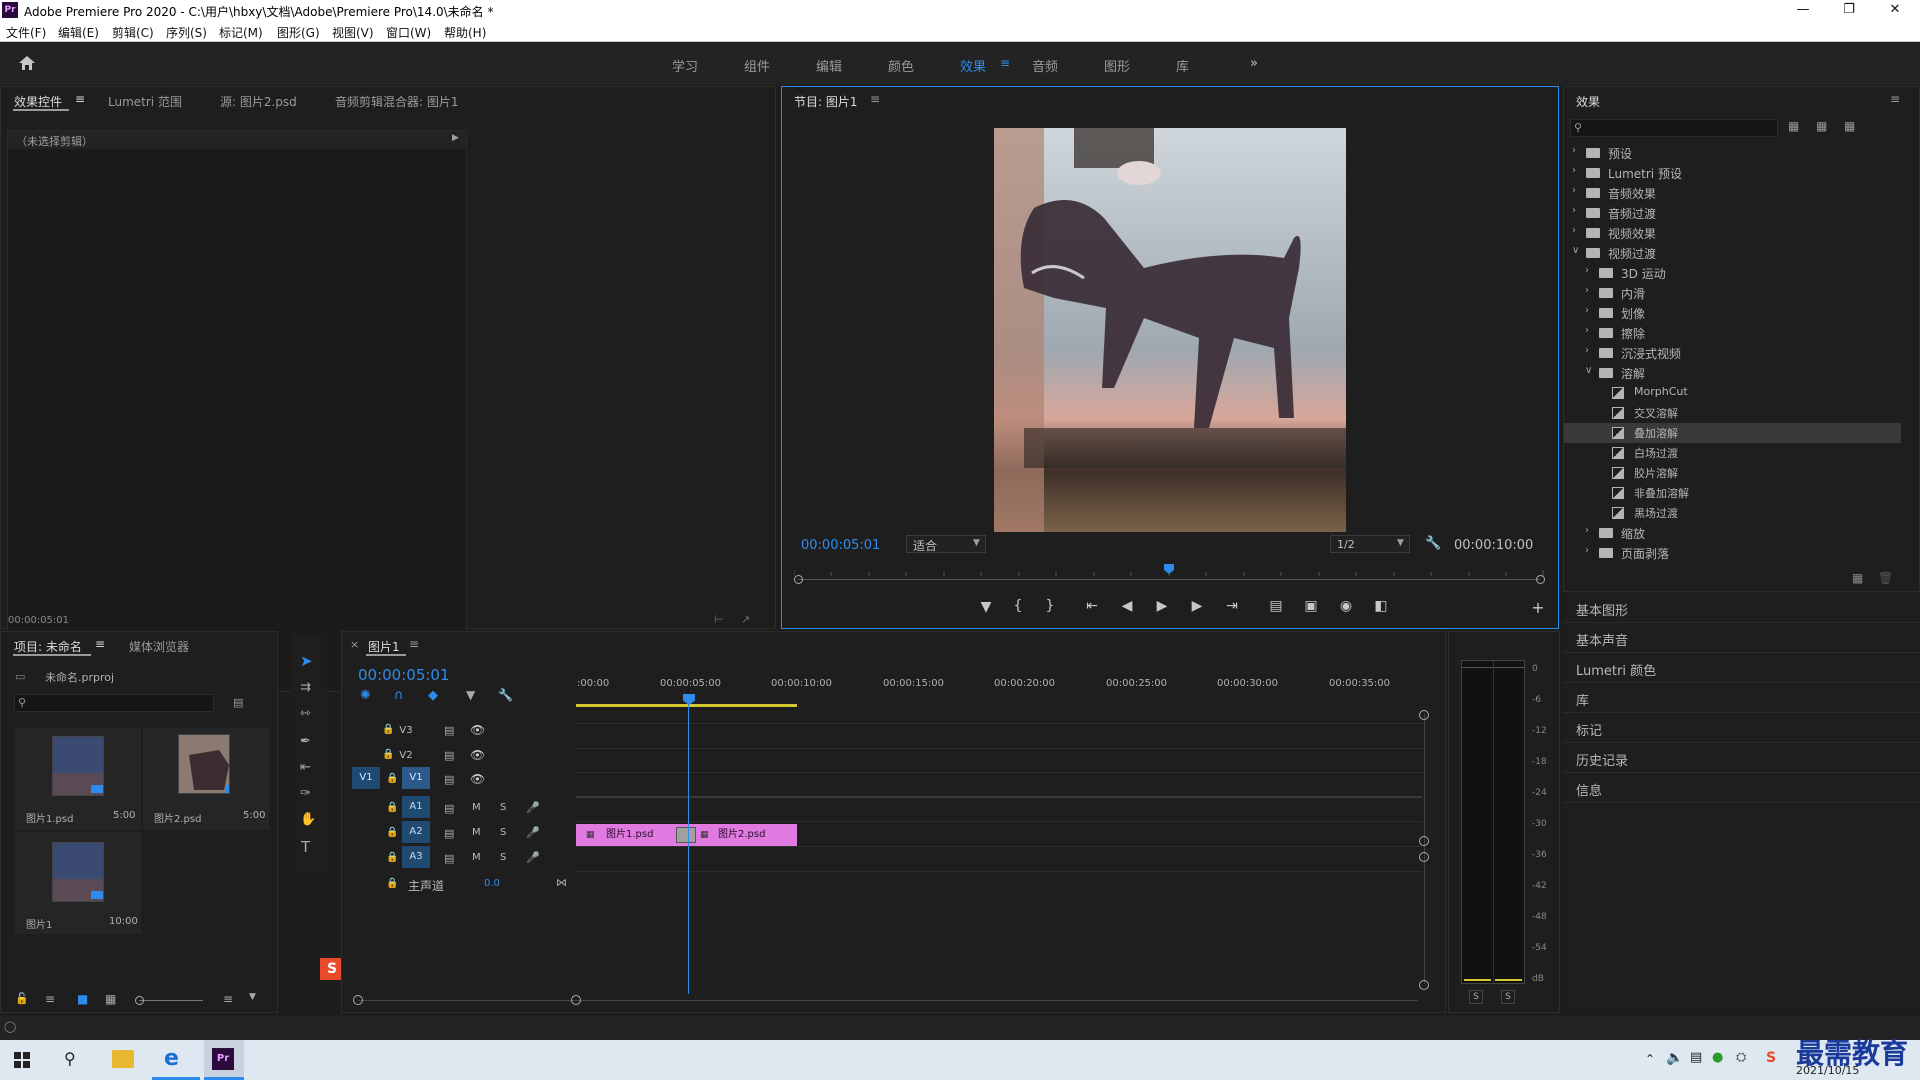 This screenshot has width=1920, height=1080. What do you see at coordinates (1197, 606) in the screenshot?
I see `step-forward-icon: ▶` at bounding box center [1197, 606].